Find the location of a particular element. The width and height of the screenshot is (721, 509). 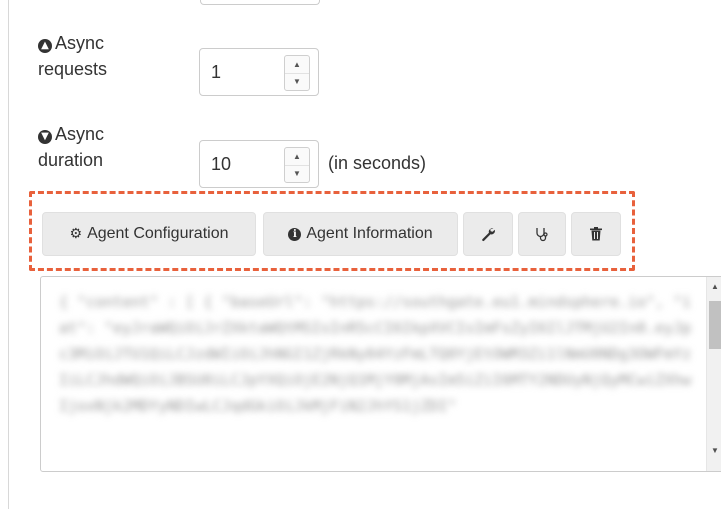

panel-border is located at coordinates (8, 254).